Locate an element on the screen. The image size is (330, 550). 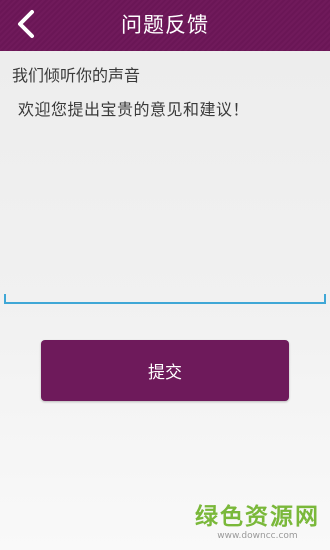
feedback-subtitle: 我们倾听你的声音 is located at coordinates (76, 75).